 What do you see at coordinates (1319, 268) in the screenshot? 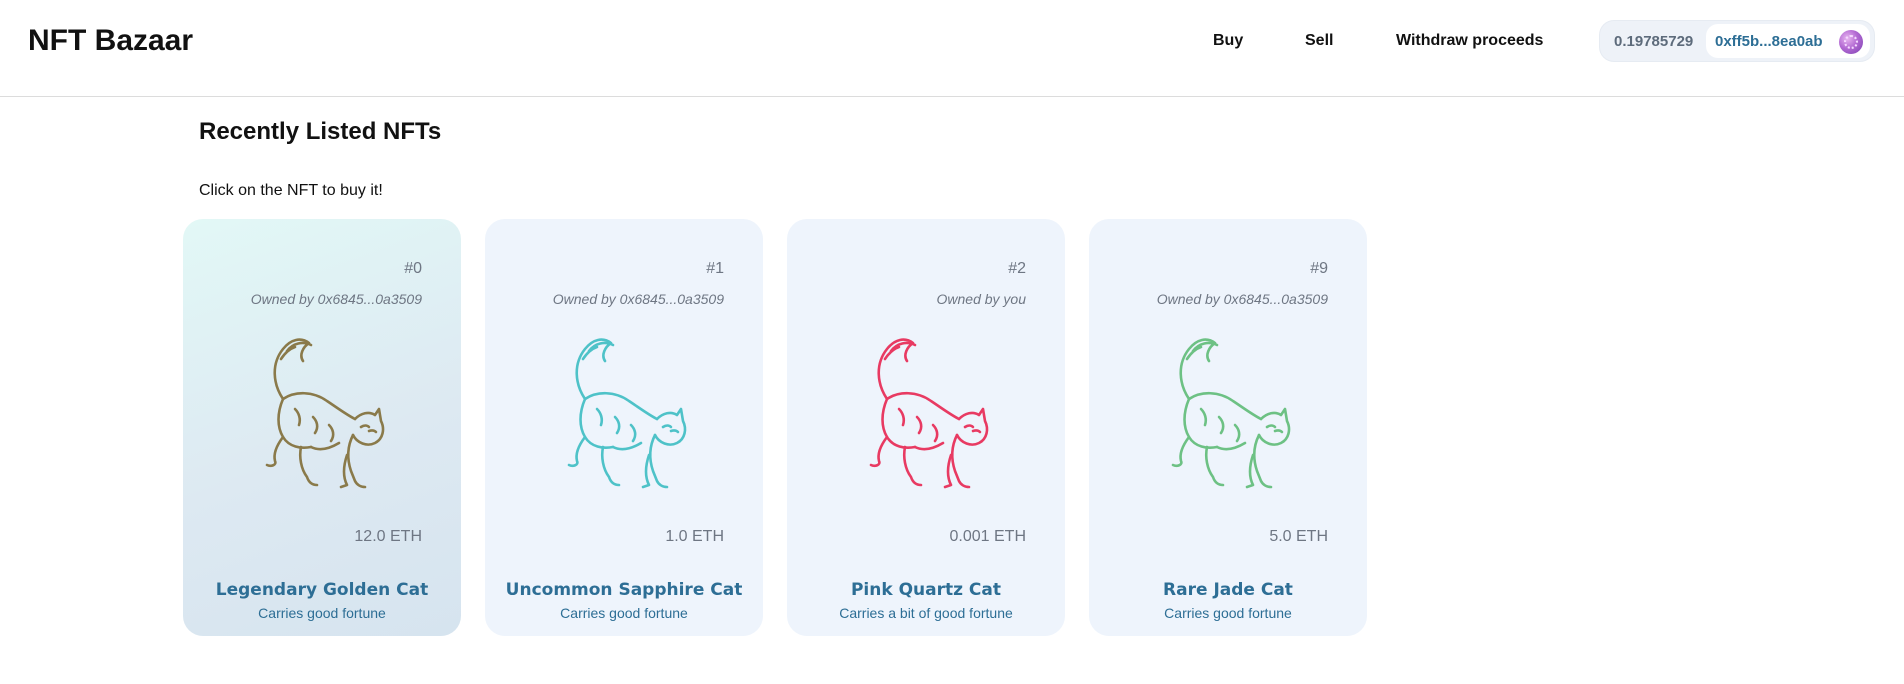
I see `token-id: #9` at bounding box center [1319, 268].